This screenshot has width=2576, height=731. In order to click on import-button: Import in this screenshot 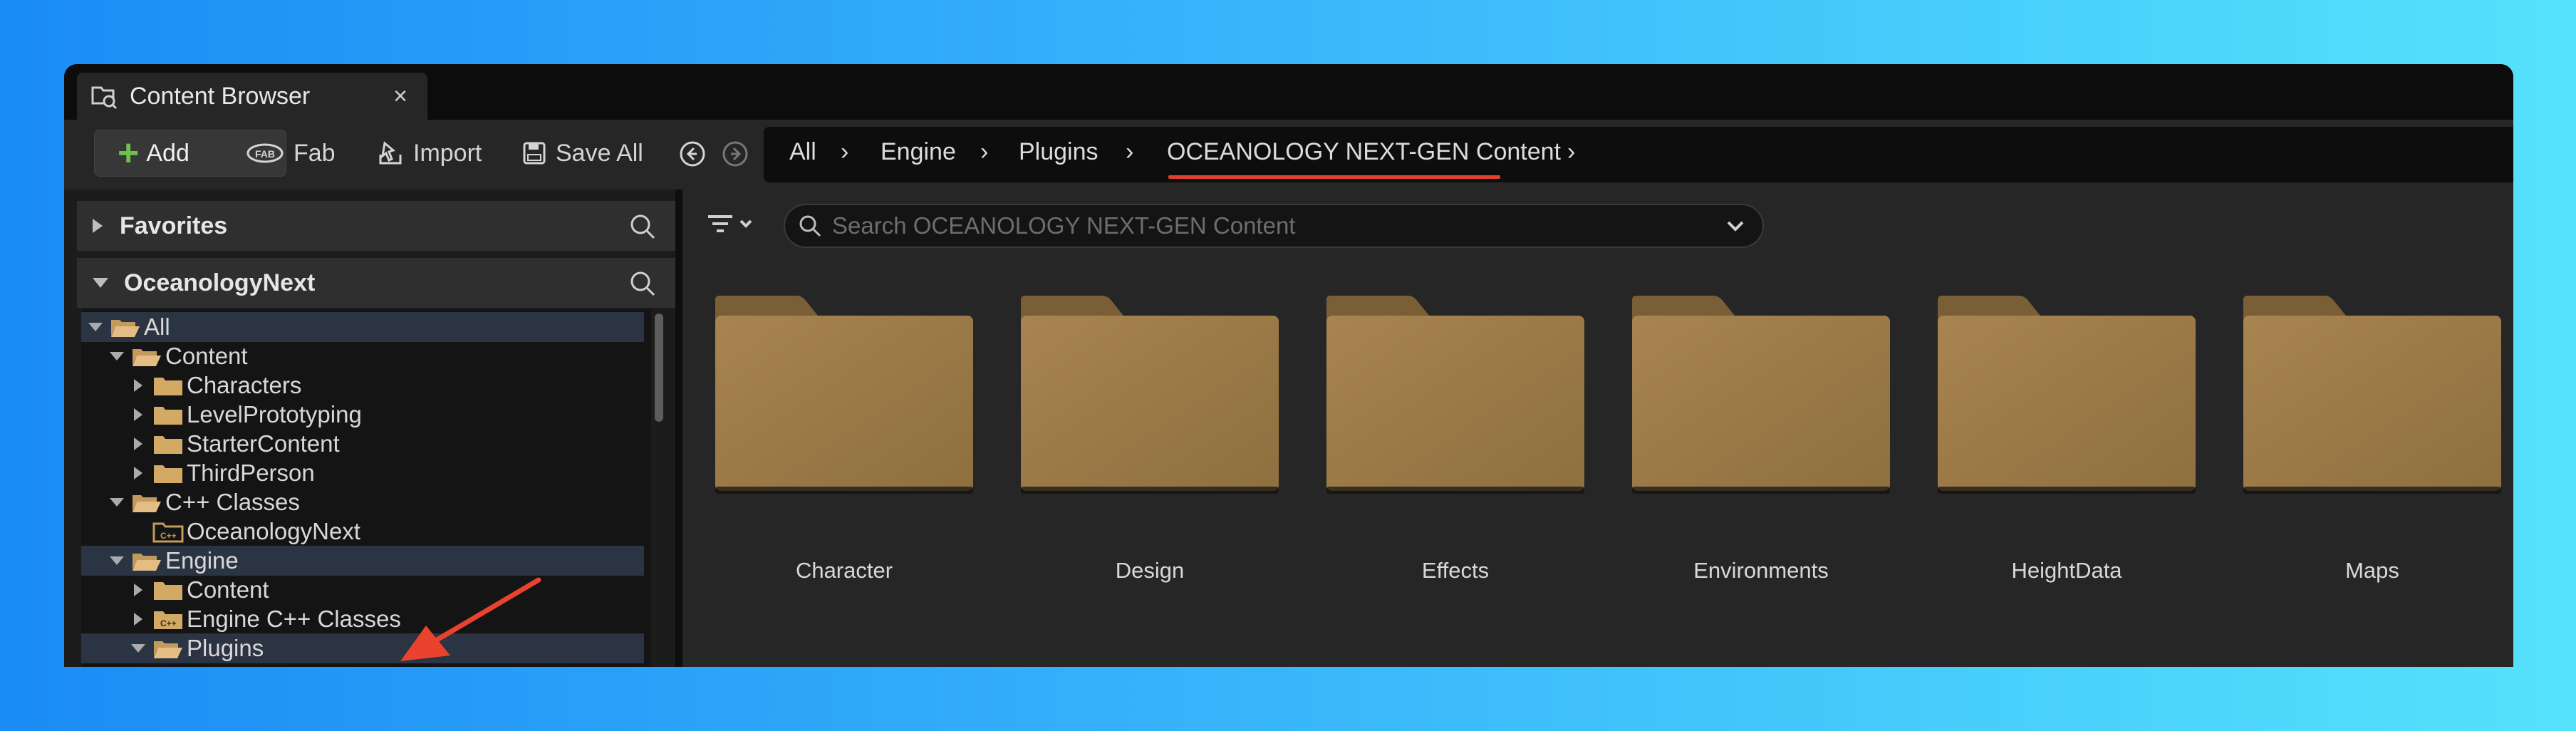, I will do `click(429, 153)`.